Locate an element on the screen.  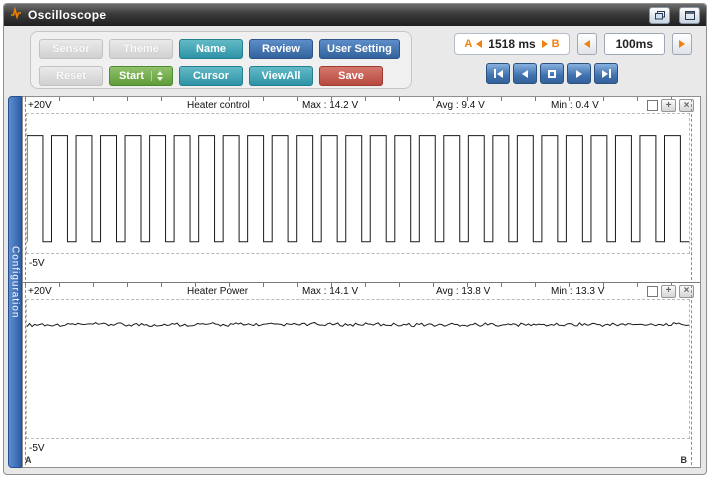
review-button: Review is located at coordinates (281, 49).